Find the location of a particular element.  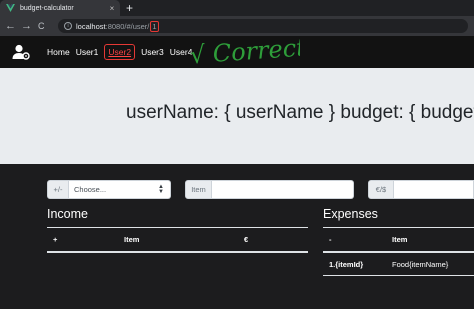

annotation-text: √ Correct is located at coordinates (245, 51).